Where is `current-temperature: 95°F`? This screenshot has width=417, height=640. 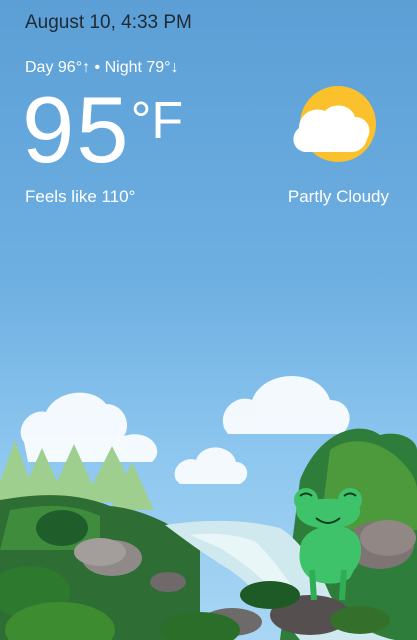
current-temperature: 95°F is located at coordinates (102, 130).